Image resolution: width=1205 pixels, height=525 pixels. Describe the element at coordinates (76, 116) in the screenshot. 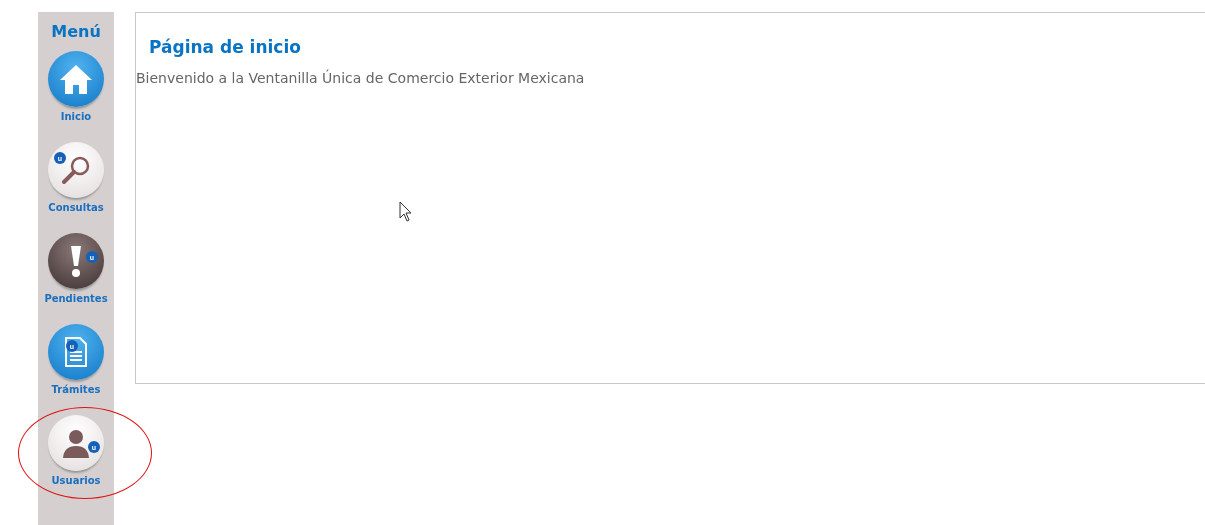

I see `menu-label: Inicio` at that location.